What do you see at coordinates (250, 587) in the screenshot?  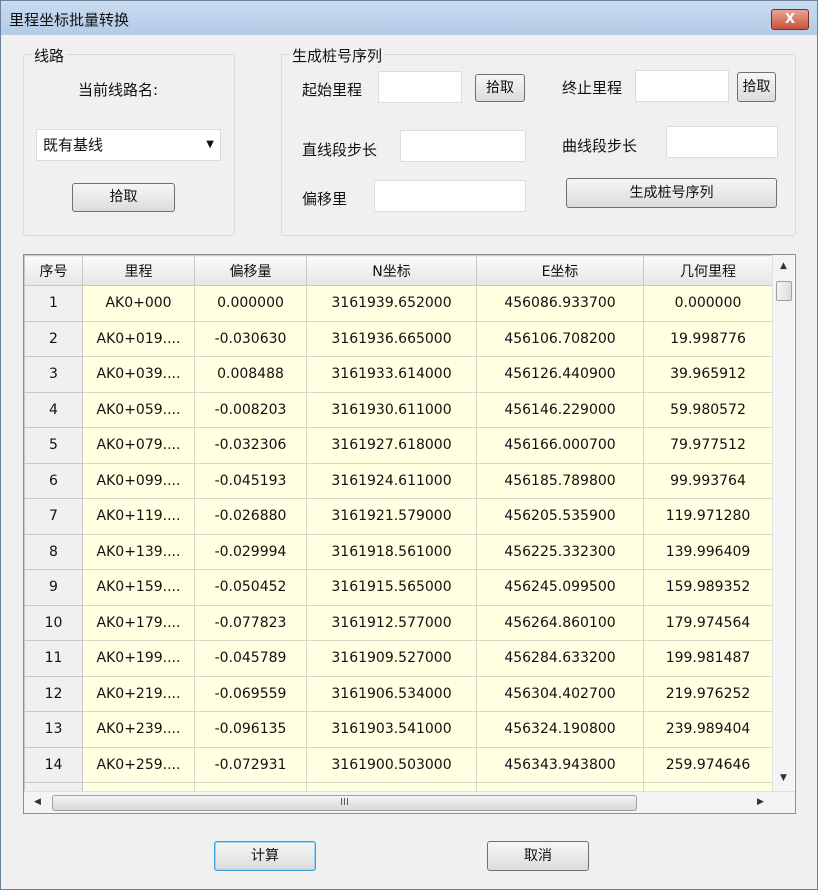 I see `cell-offset: -0.050452` at bounding box center [250, 587].